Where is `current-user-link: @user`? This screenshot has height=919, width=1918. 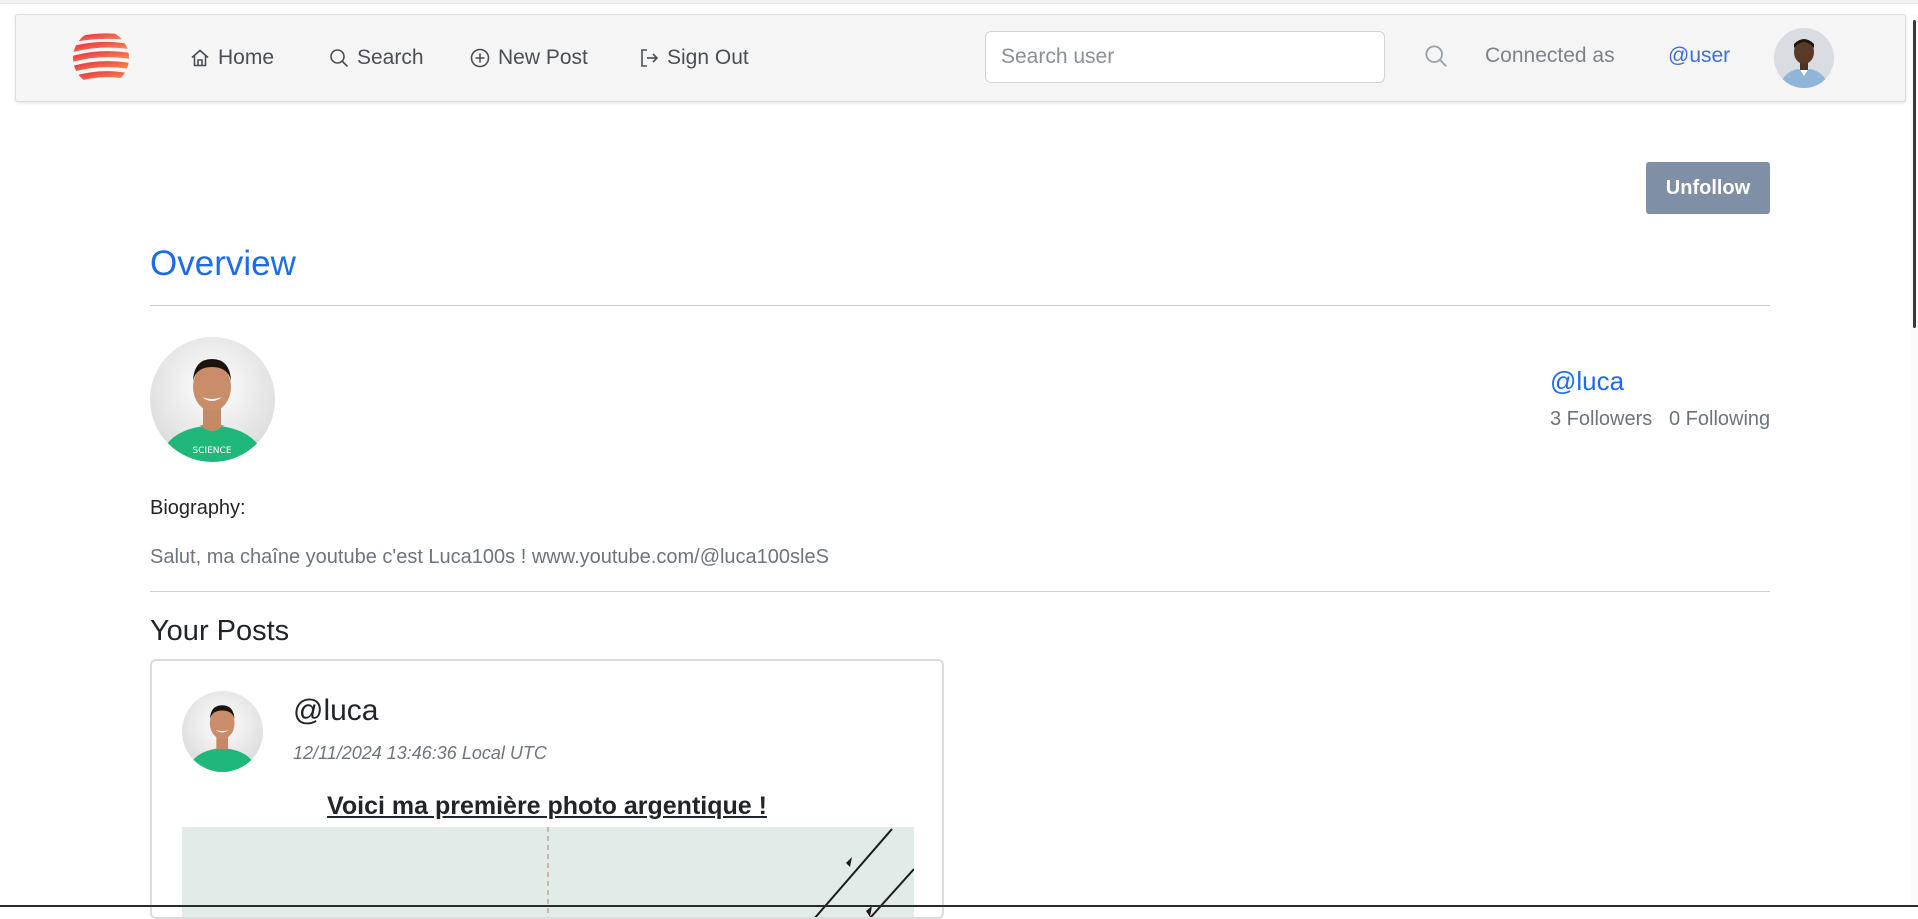 current-user-link: @user is located at coordinates (1699, 56).